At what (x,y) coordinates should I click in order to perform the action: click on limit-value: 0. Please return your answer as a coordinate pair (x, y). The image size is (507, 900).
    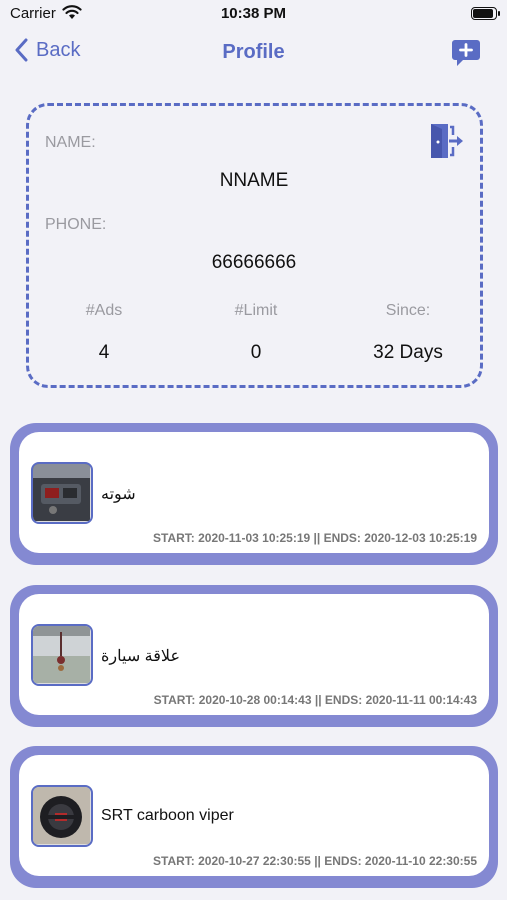
    Looking at the image, I should click on (256, 352).